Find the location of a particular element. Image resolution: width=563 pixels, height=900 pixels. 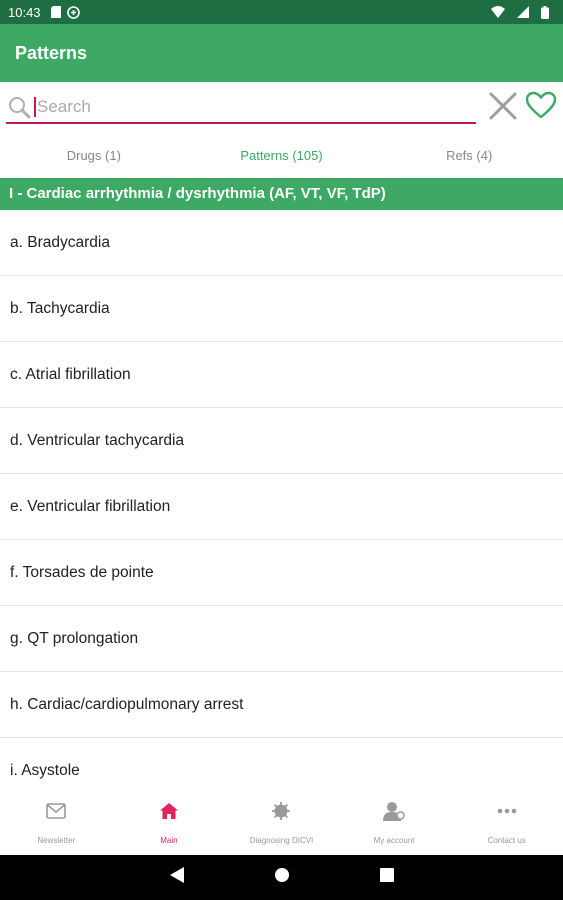

heart-icon is located at coordinates (541, 107).